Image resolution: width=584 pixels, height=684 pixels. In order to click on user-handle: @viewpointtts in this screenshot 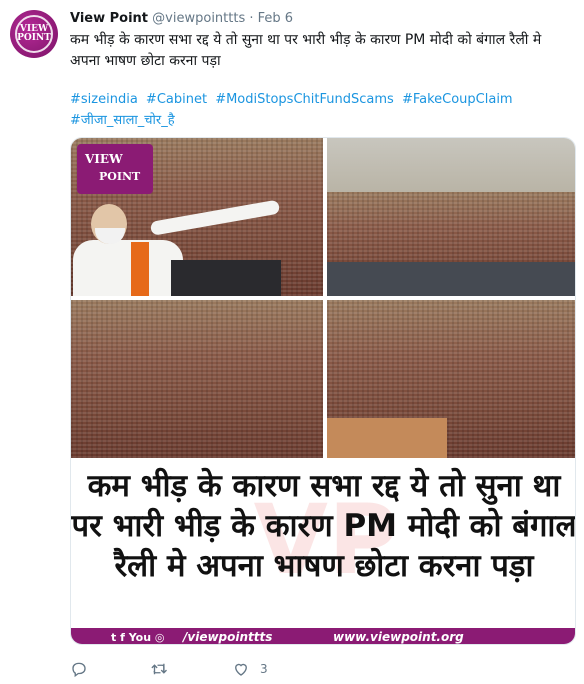, I will do `click(198, 18)`.